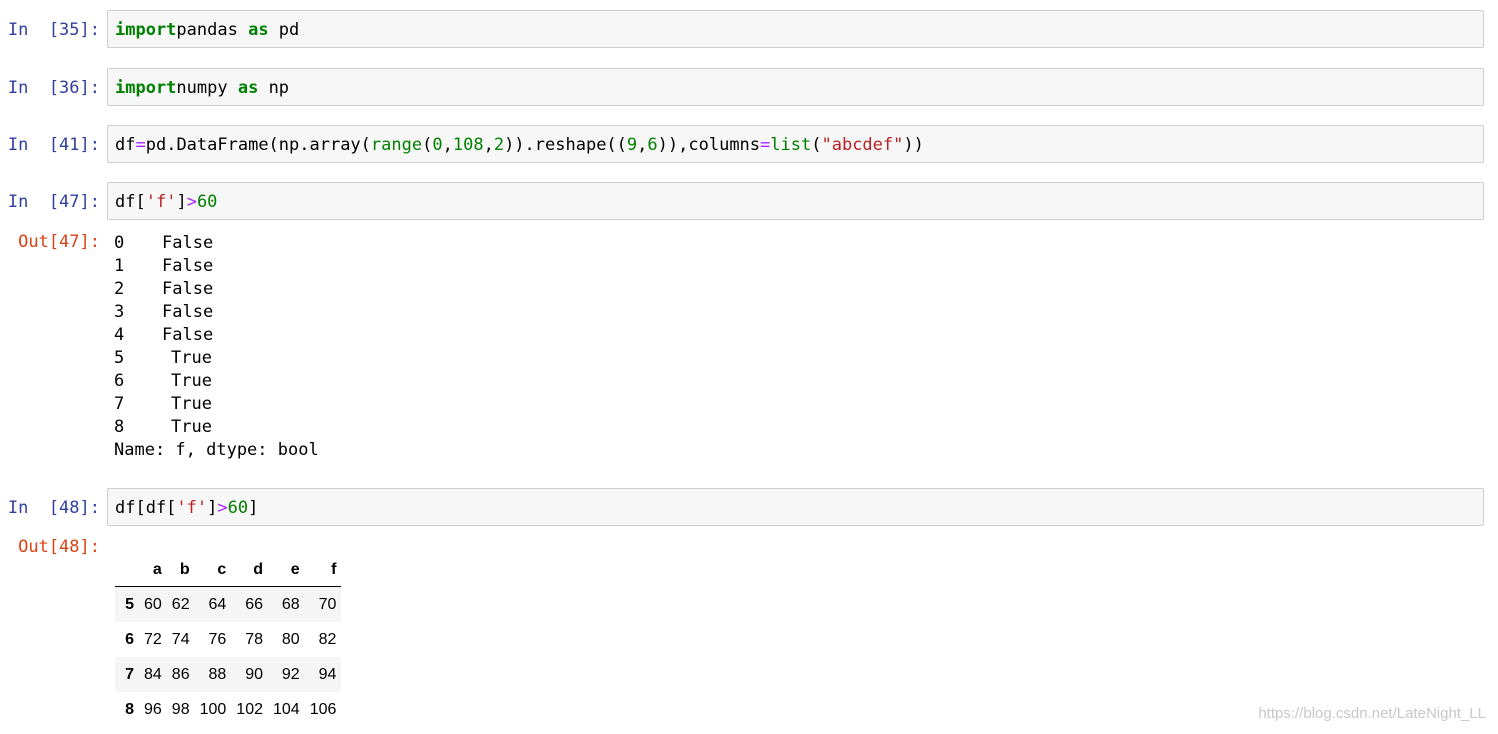 The width and height of the screenshot is (1498, 734). Describe the element at coordinates (53, 508) in the screenshot. I see `input-prompt-48: In [48]:` at that location.